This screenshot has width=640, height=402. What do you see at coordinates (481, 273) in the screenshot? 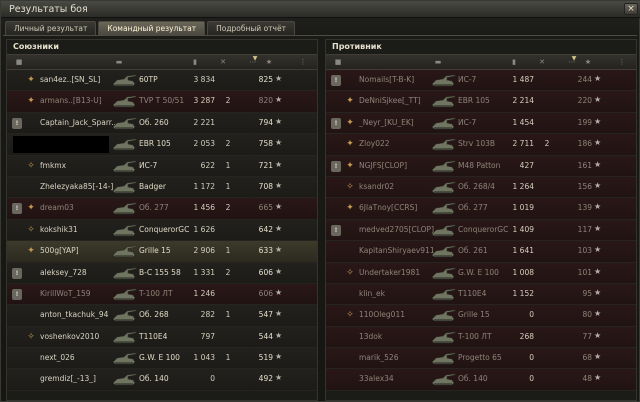
I see `player-row: ✧ Undertaker1981 G.W. E 100 1 008 101 ★` at bounding box center [481, 273].